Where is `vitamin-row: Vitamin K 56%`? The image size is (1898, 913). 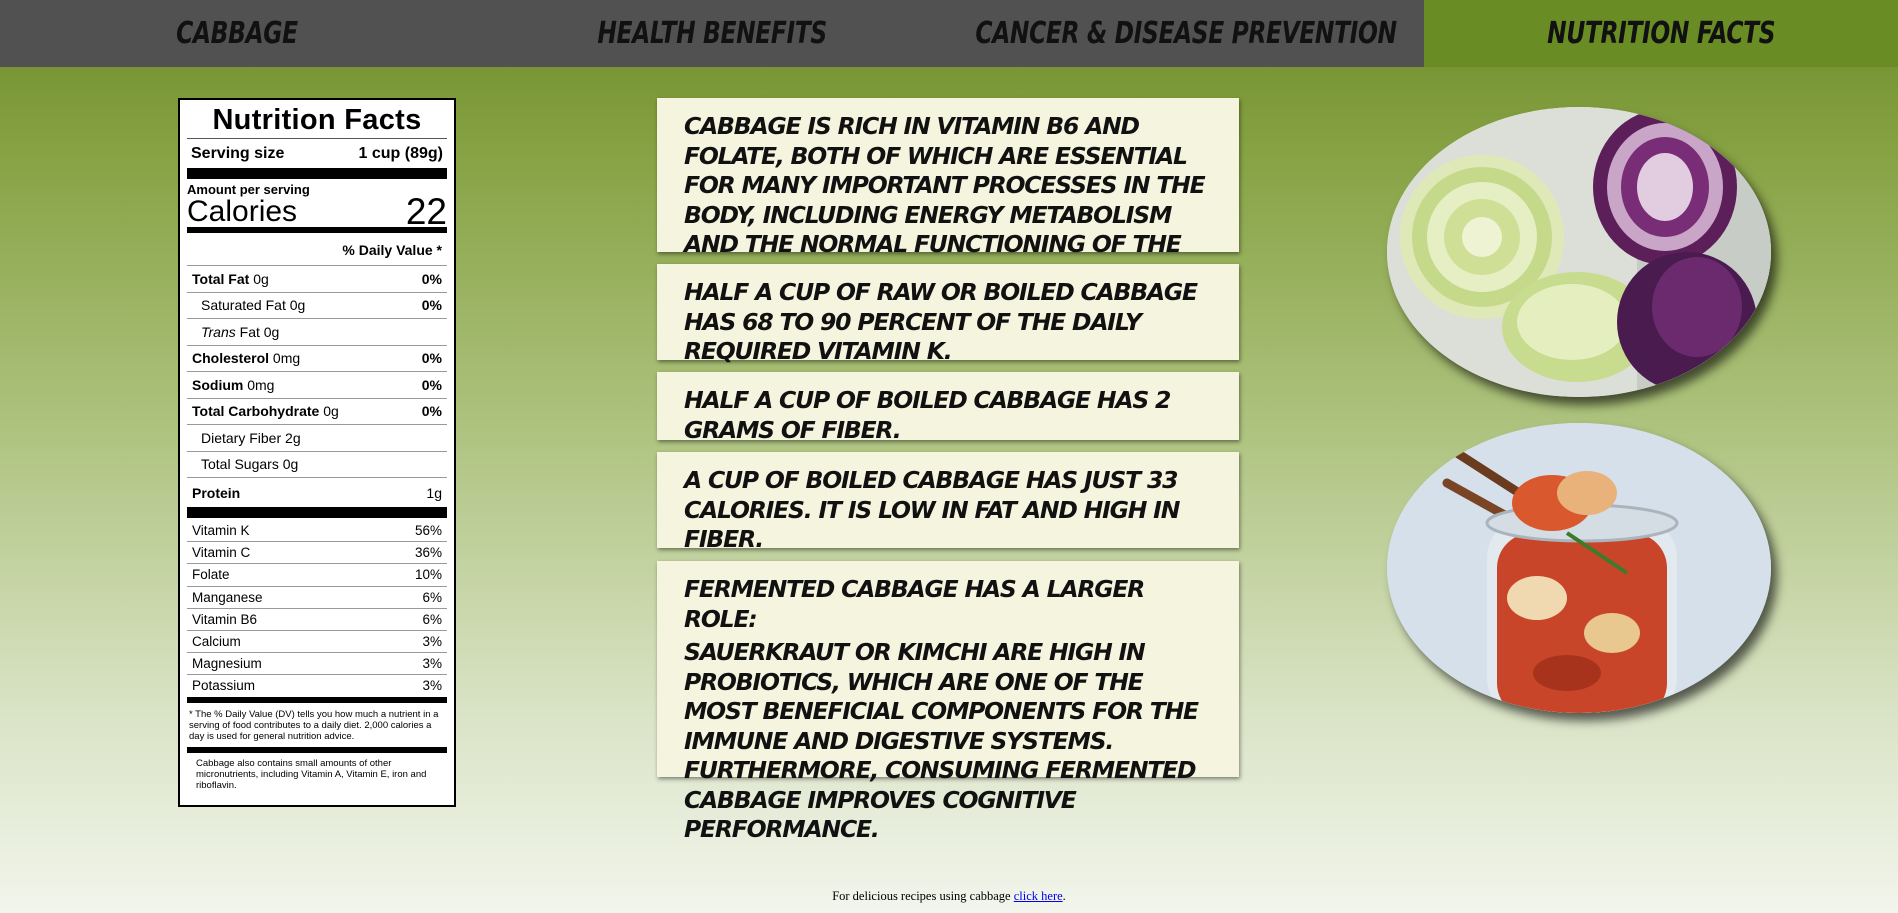
vitamin-row: Vitamin K 56% is located at coordinates (317, 530).